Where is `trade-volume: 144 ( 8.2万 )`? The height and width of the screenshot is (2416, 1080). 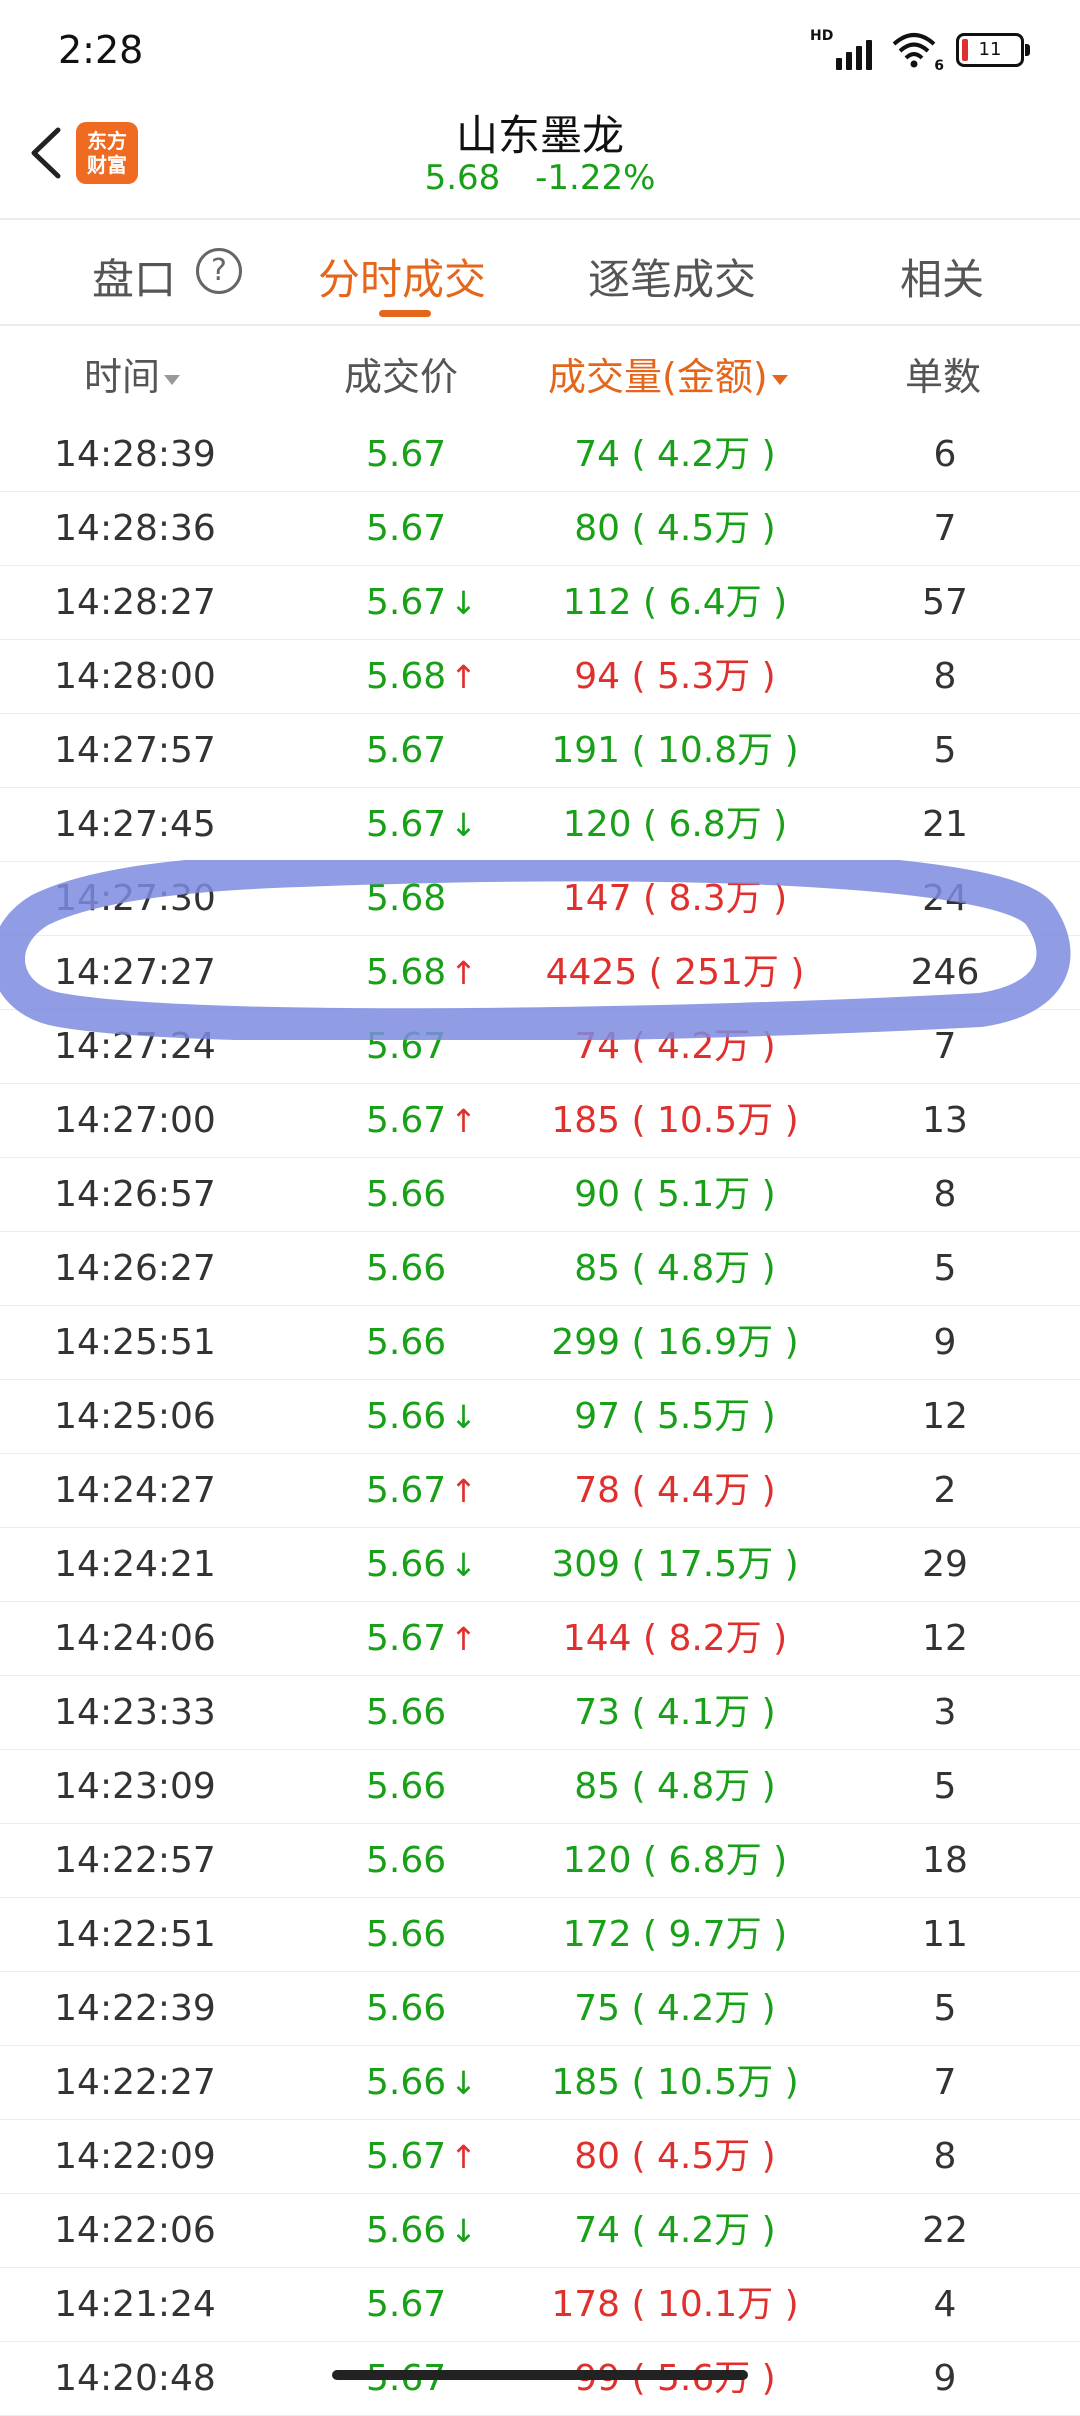
trade-volume: 144 ( 8.2万 ) is located at coordinates (675, 1638).